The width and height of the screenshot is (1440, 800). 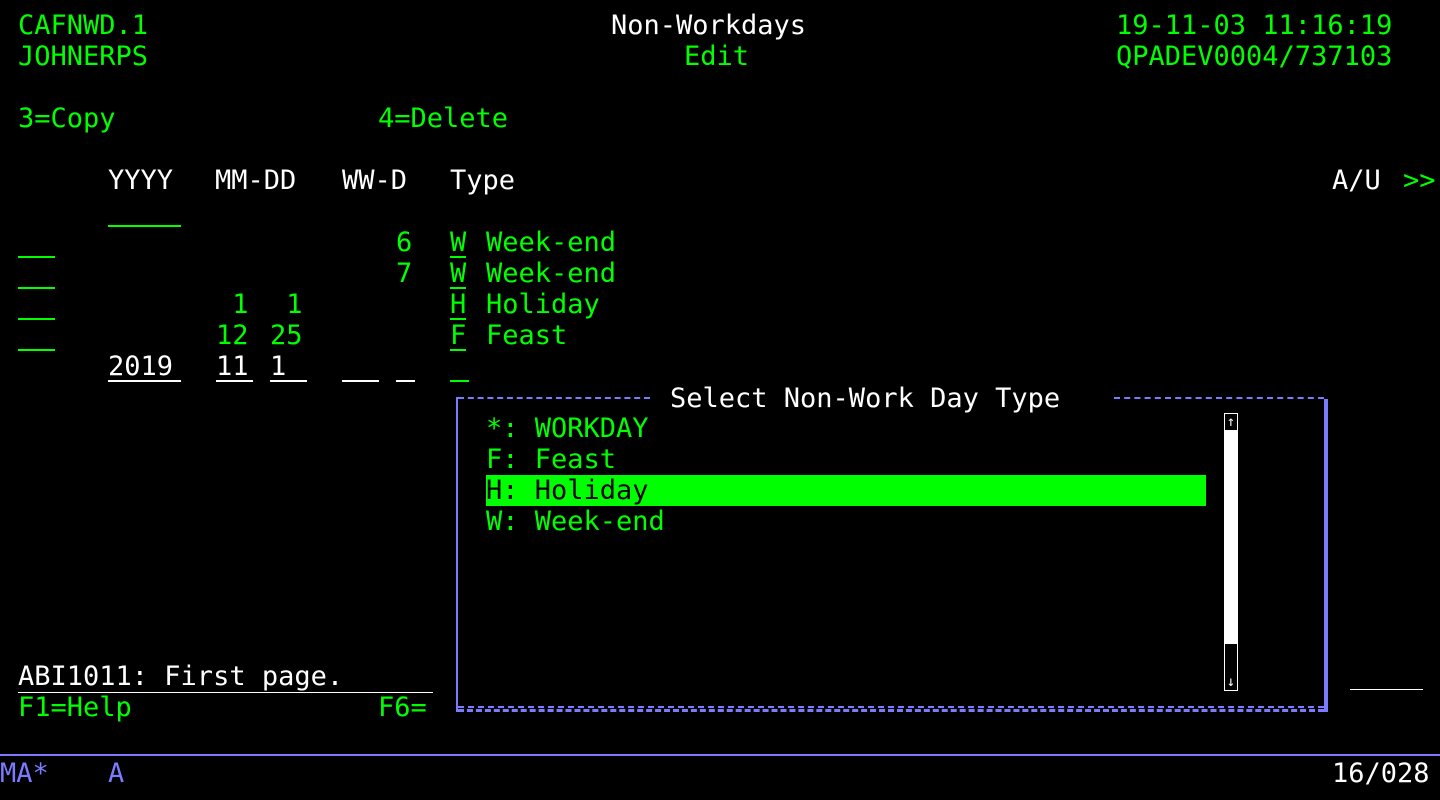 I want to click on scroll-down-icon: ↓, so click(x=1231, y=682).